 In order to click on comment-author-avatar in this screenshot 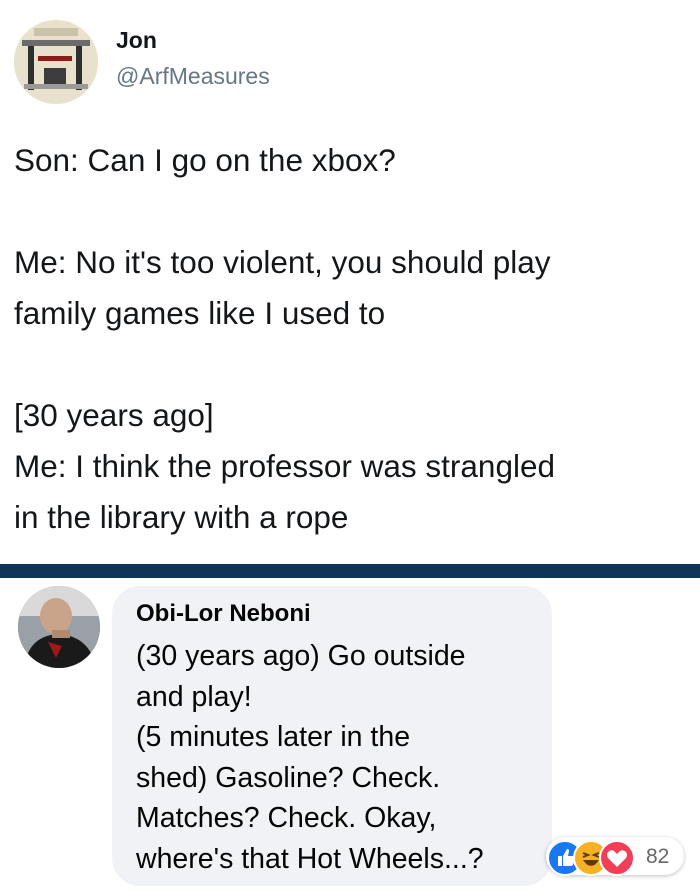, I will do `click(59, 627)`.